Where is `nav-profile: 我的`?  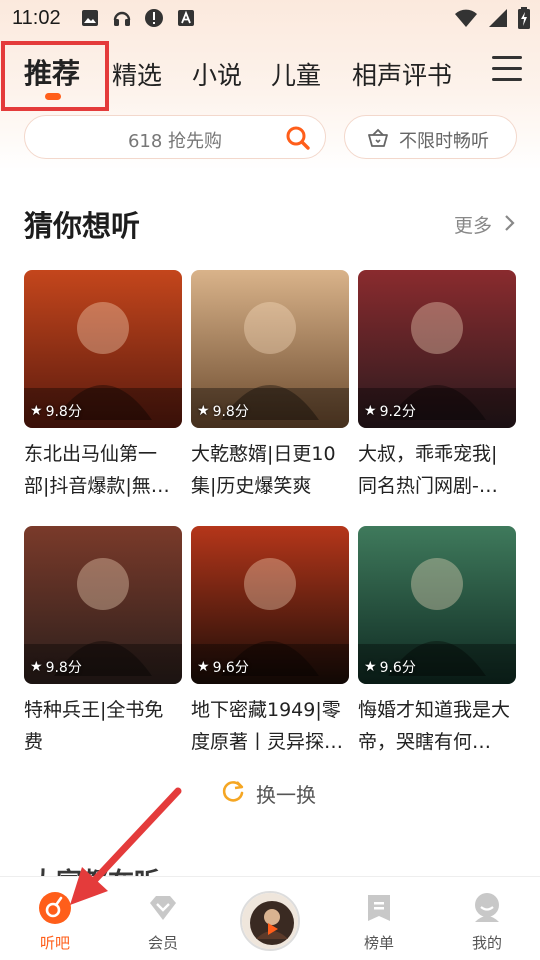
nav-profile: 我的 is located at coordinates (487, 918).